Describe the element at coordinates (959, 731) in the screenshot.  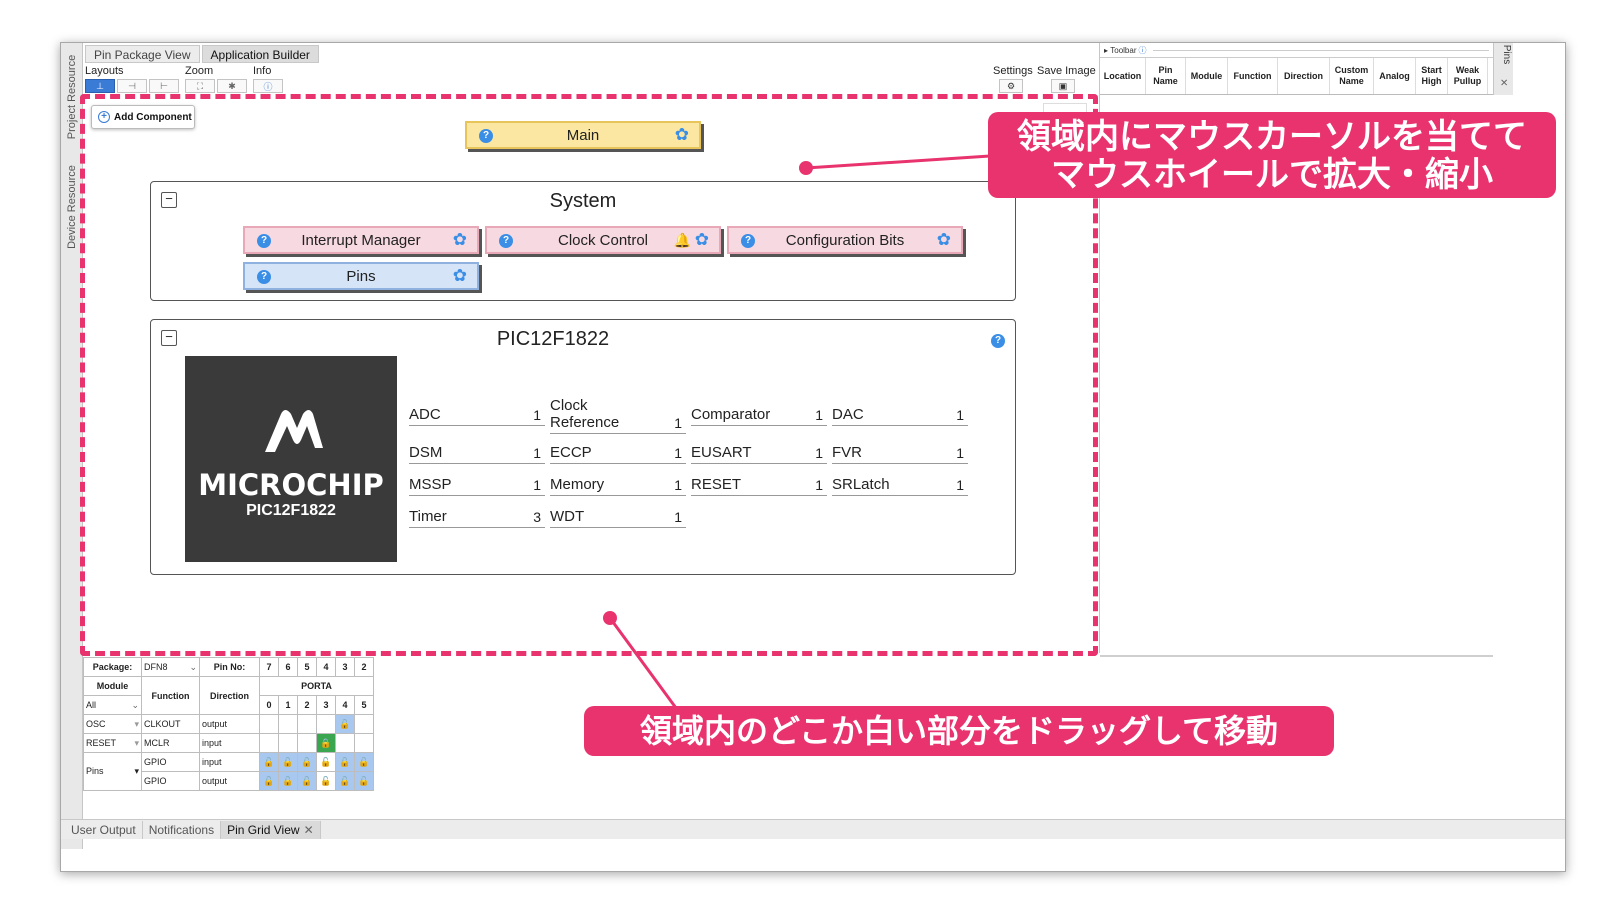
I see `drag-callout: 領域内のどこか白い部分をドラッグして移動` at that location.